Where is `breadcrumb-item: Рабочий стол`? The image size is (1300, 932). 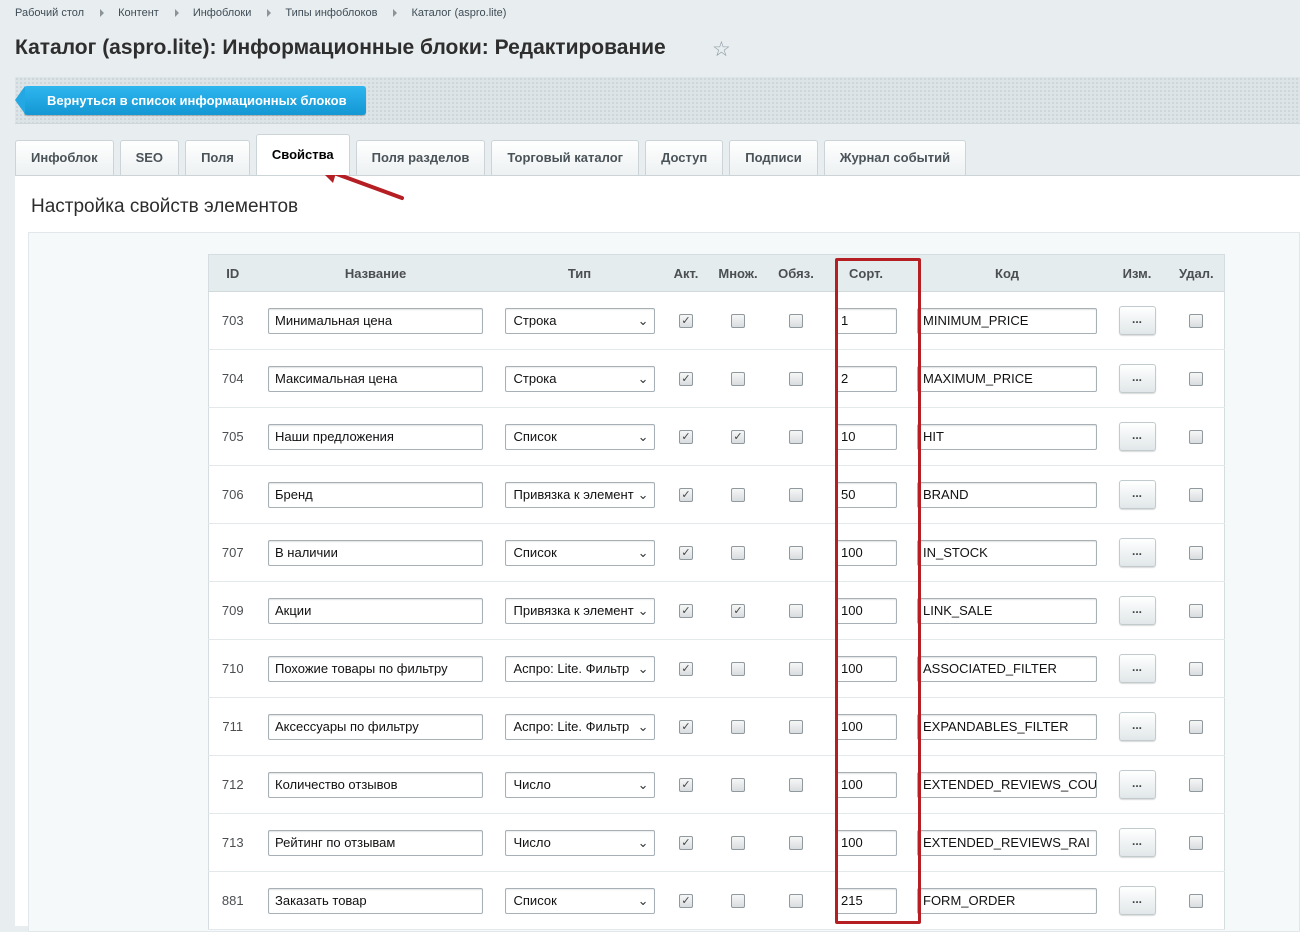
breadcrumb-item: Рабочий стол is located at coordinates (49, 13).